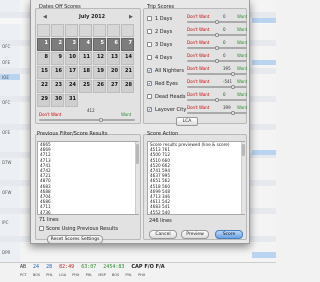 The image size is (320, 282). I want to click on slider-value: 399, so click(227, 107).